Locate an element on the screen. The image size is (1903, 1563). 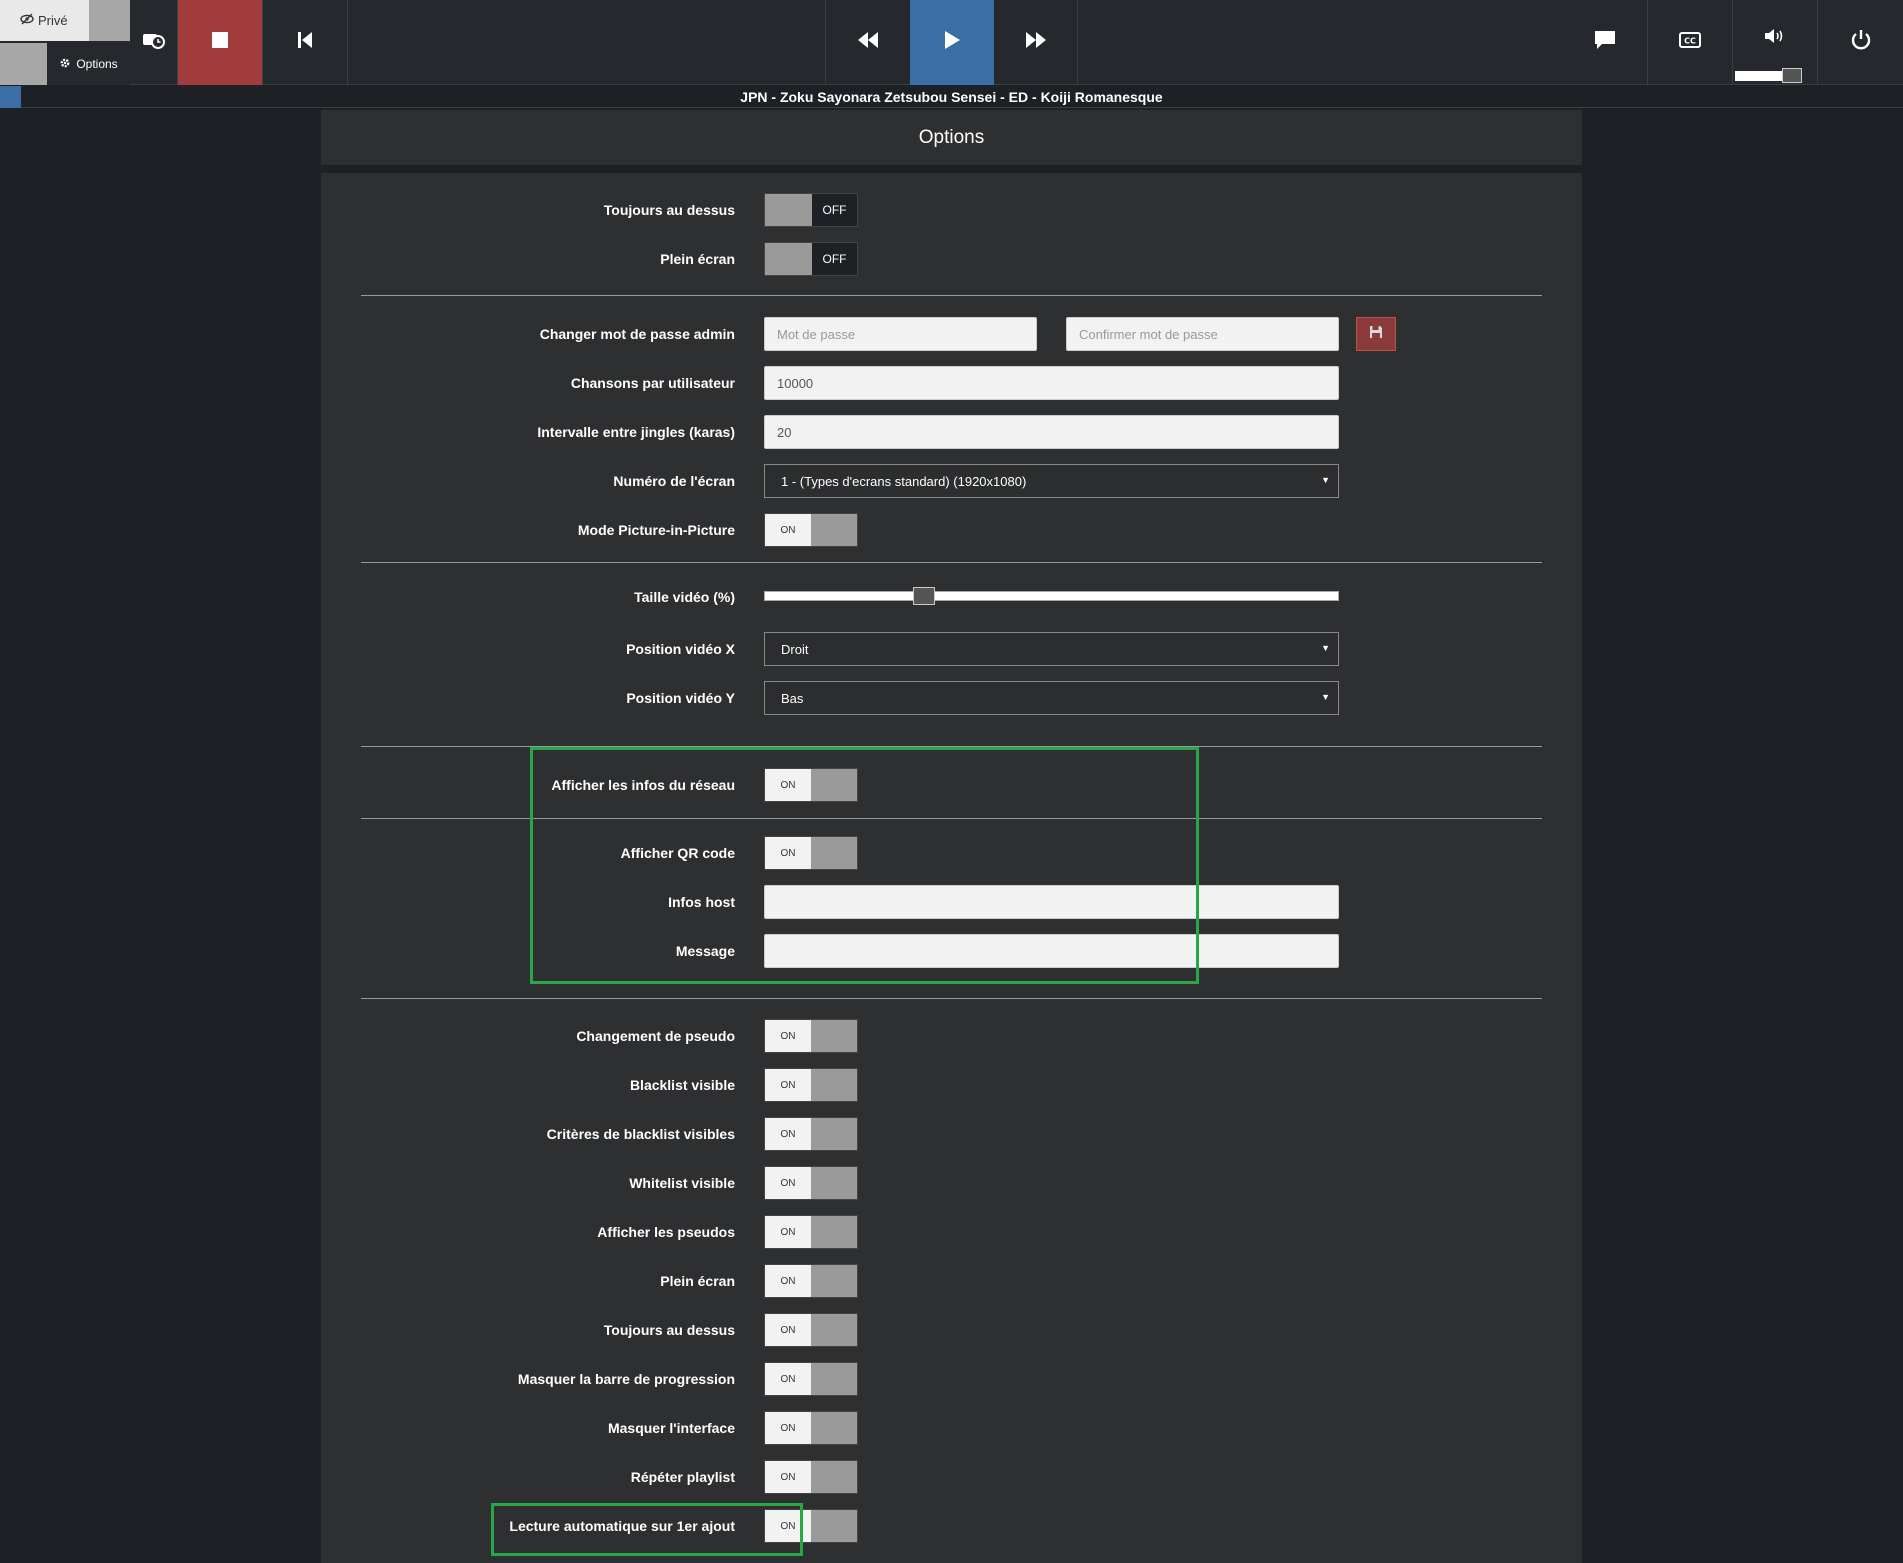
option-row-video-pos-y: Position vidéo Y Bas ▼ is located at coordinates (951, 698).